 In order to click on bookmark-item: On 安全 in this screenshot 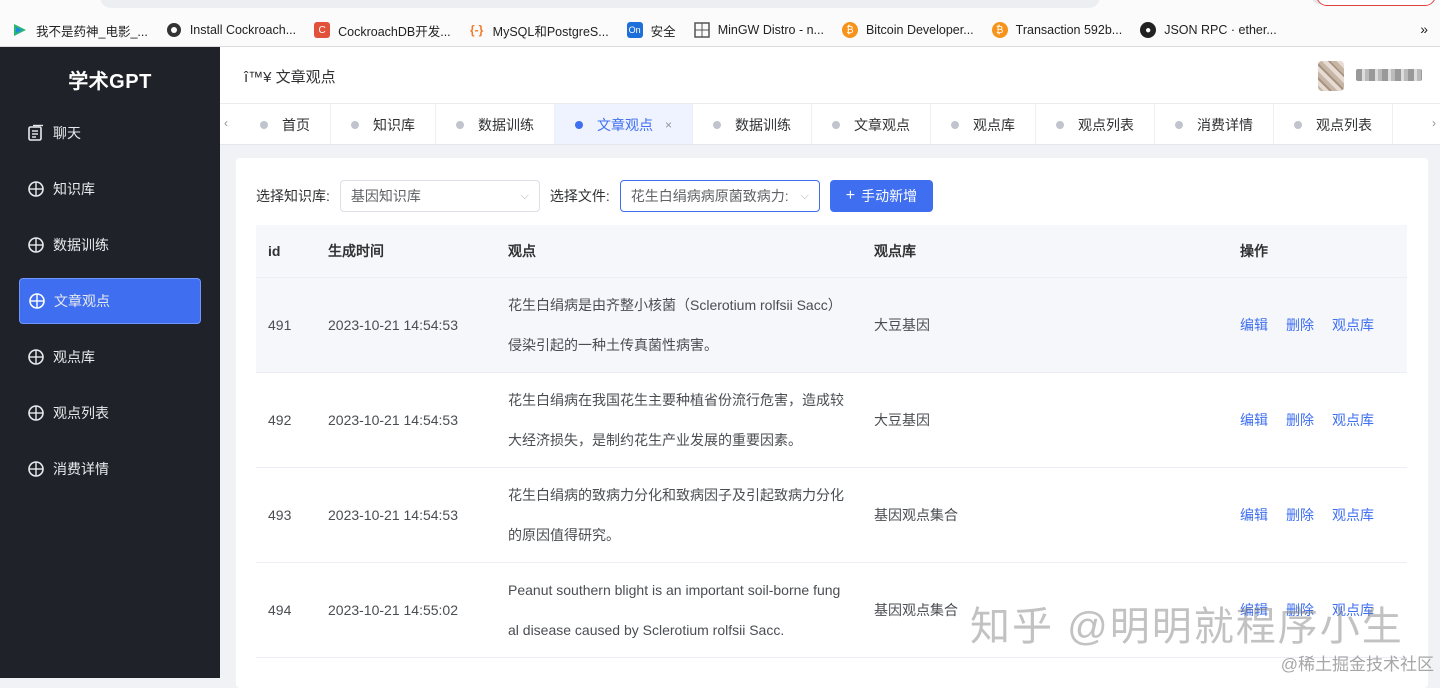, I will do `click(651, 30)`.